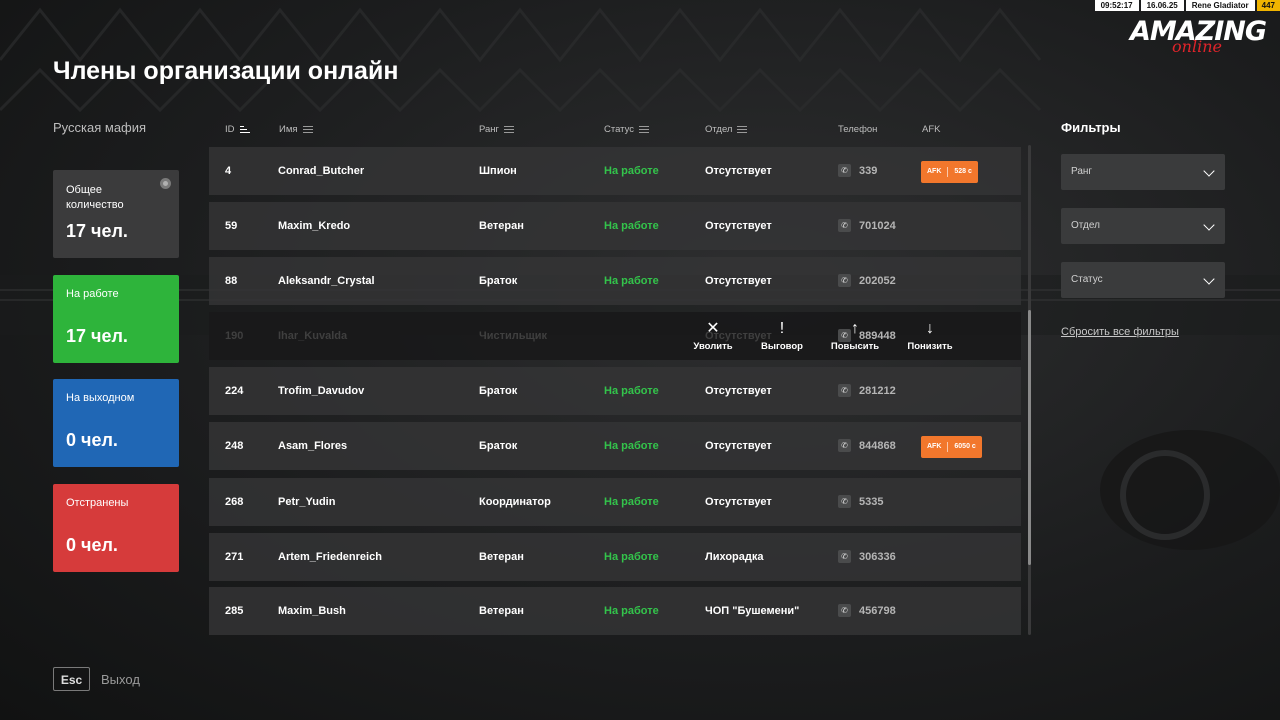 This screenshot has height=720, width=1280. Describe the element at coordinates (857, 171) in the screenshot. I see `cell-phone: ✆ 339` at that location.